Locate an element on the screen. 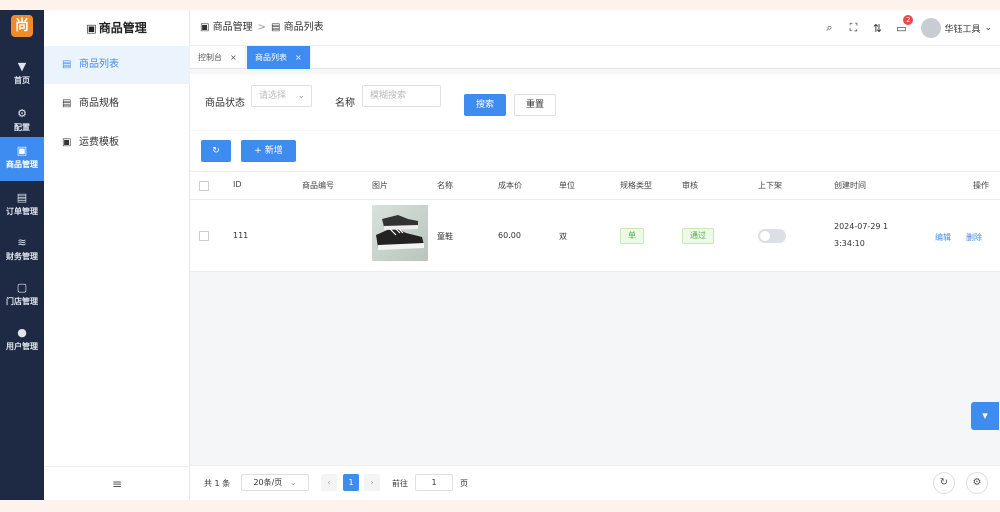 Image resolution: width=1000 pixels, height=512 pixels. refresh-icon: ↻ is located at coordinates (944, 482).